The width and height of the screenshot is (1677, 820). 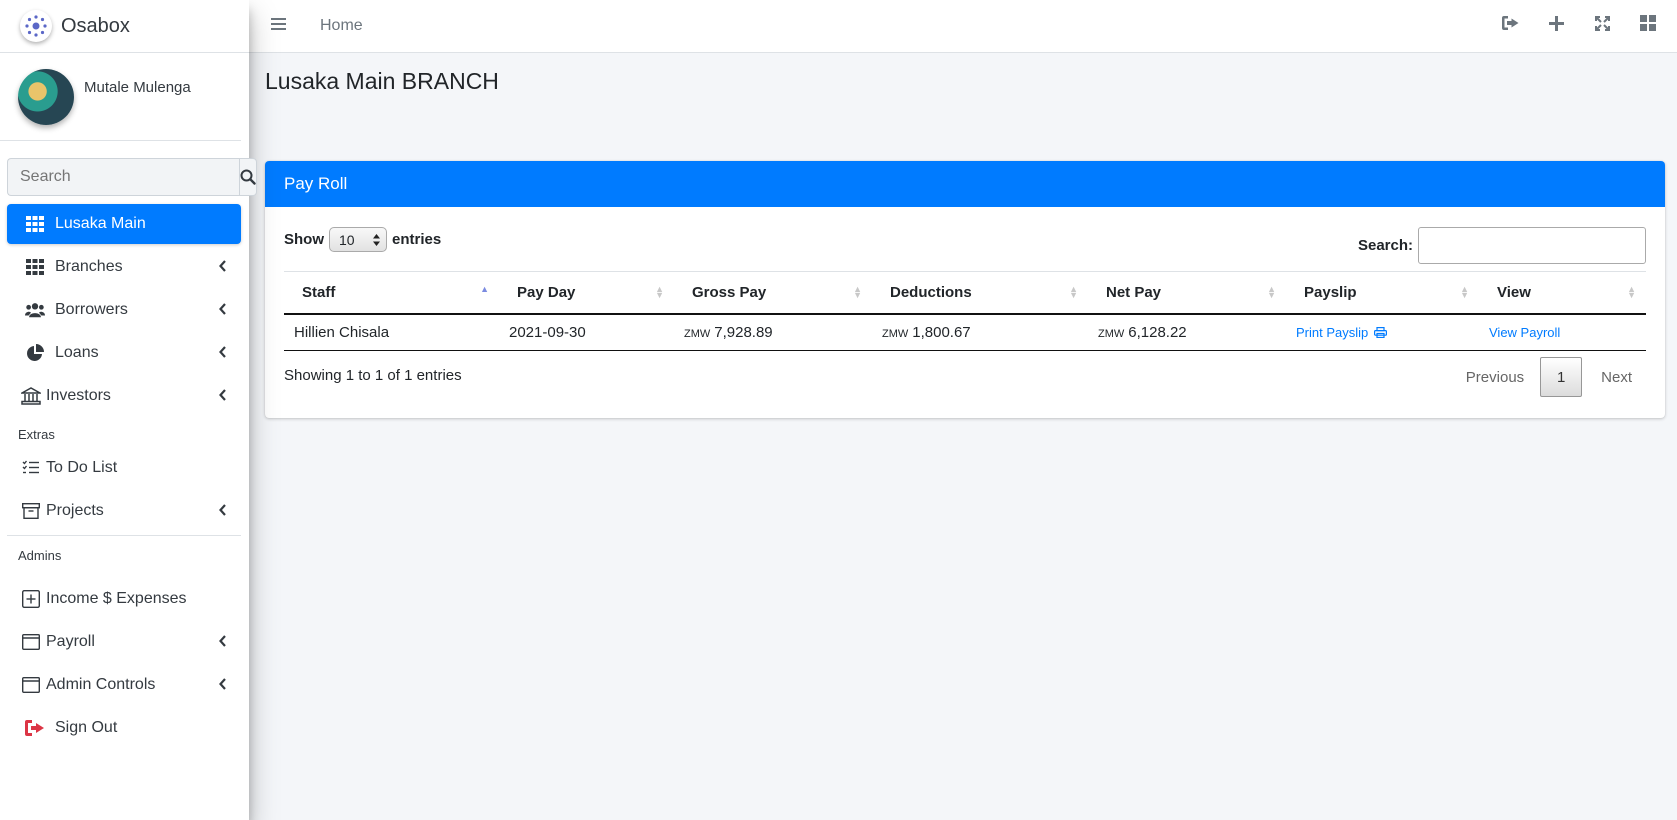 I want to click on sidebar-item-projects: Projects, so click(x=124, y=511).